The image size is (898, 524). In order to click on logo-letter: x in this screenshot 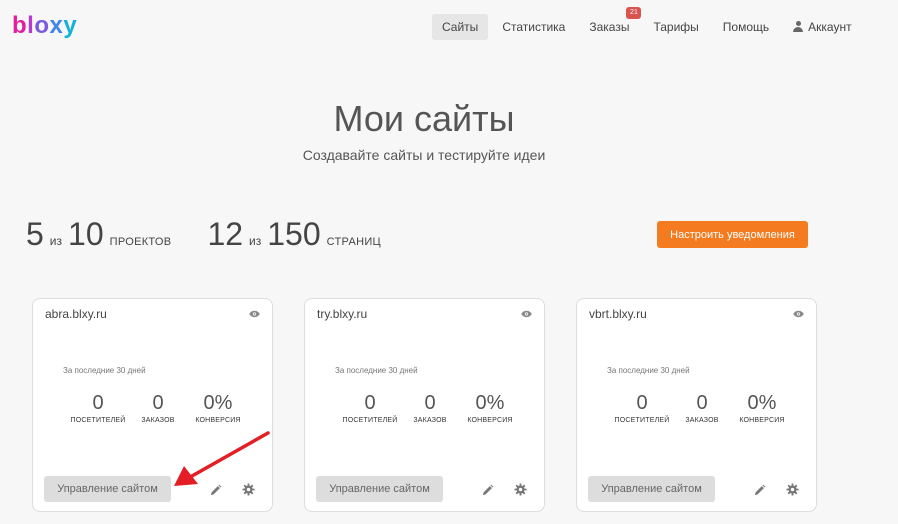, I will do `click(56, 25)`.